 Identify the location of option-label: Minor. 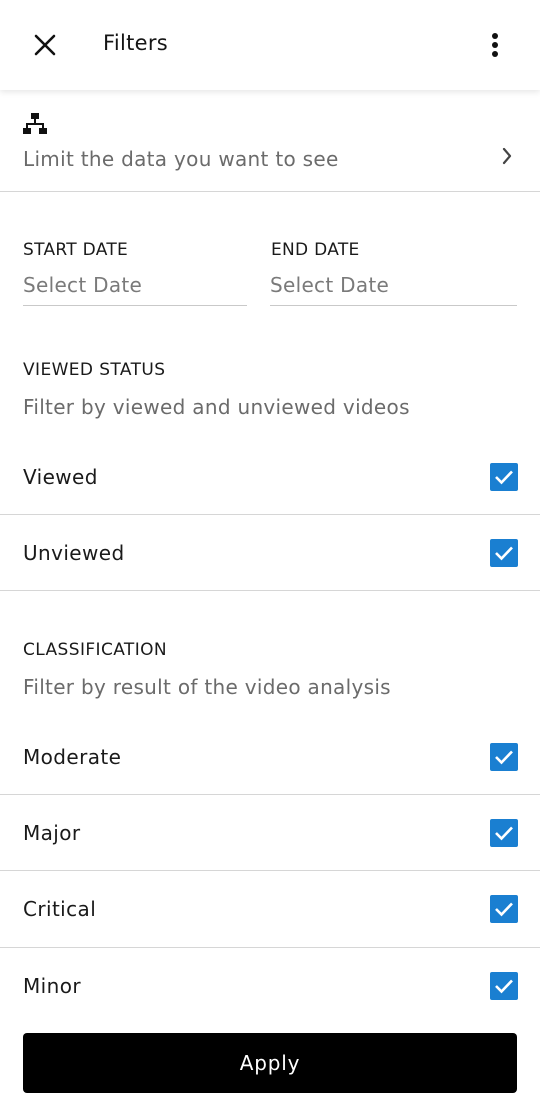
(52, 986).